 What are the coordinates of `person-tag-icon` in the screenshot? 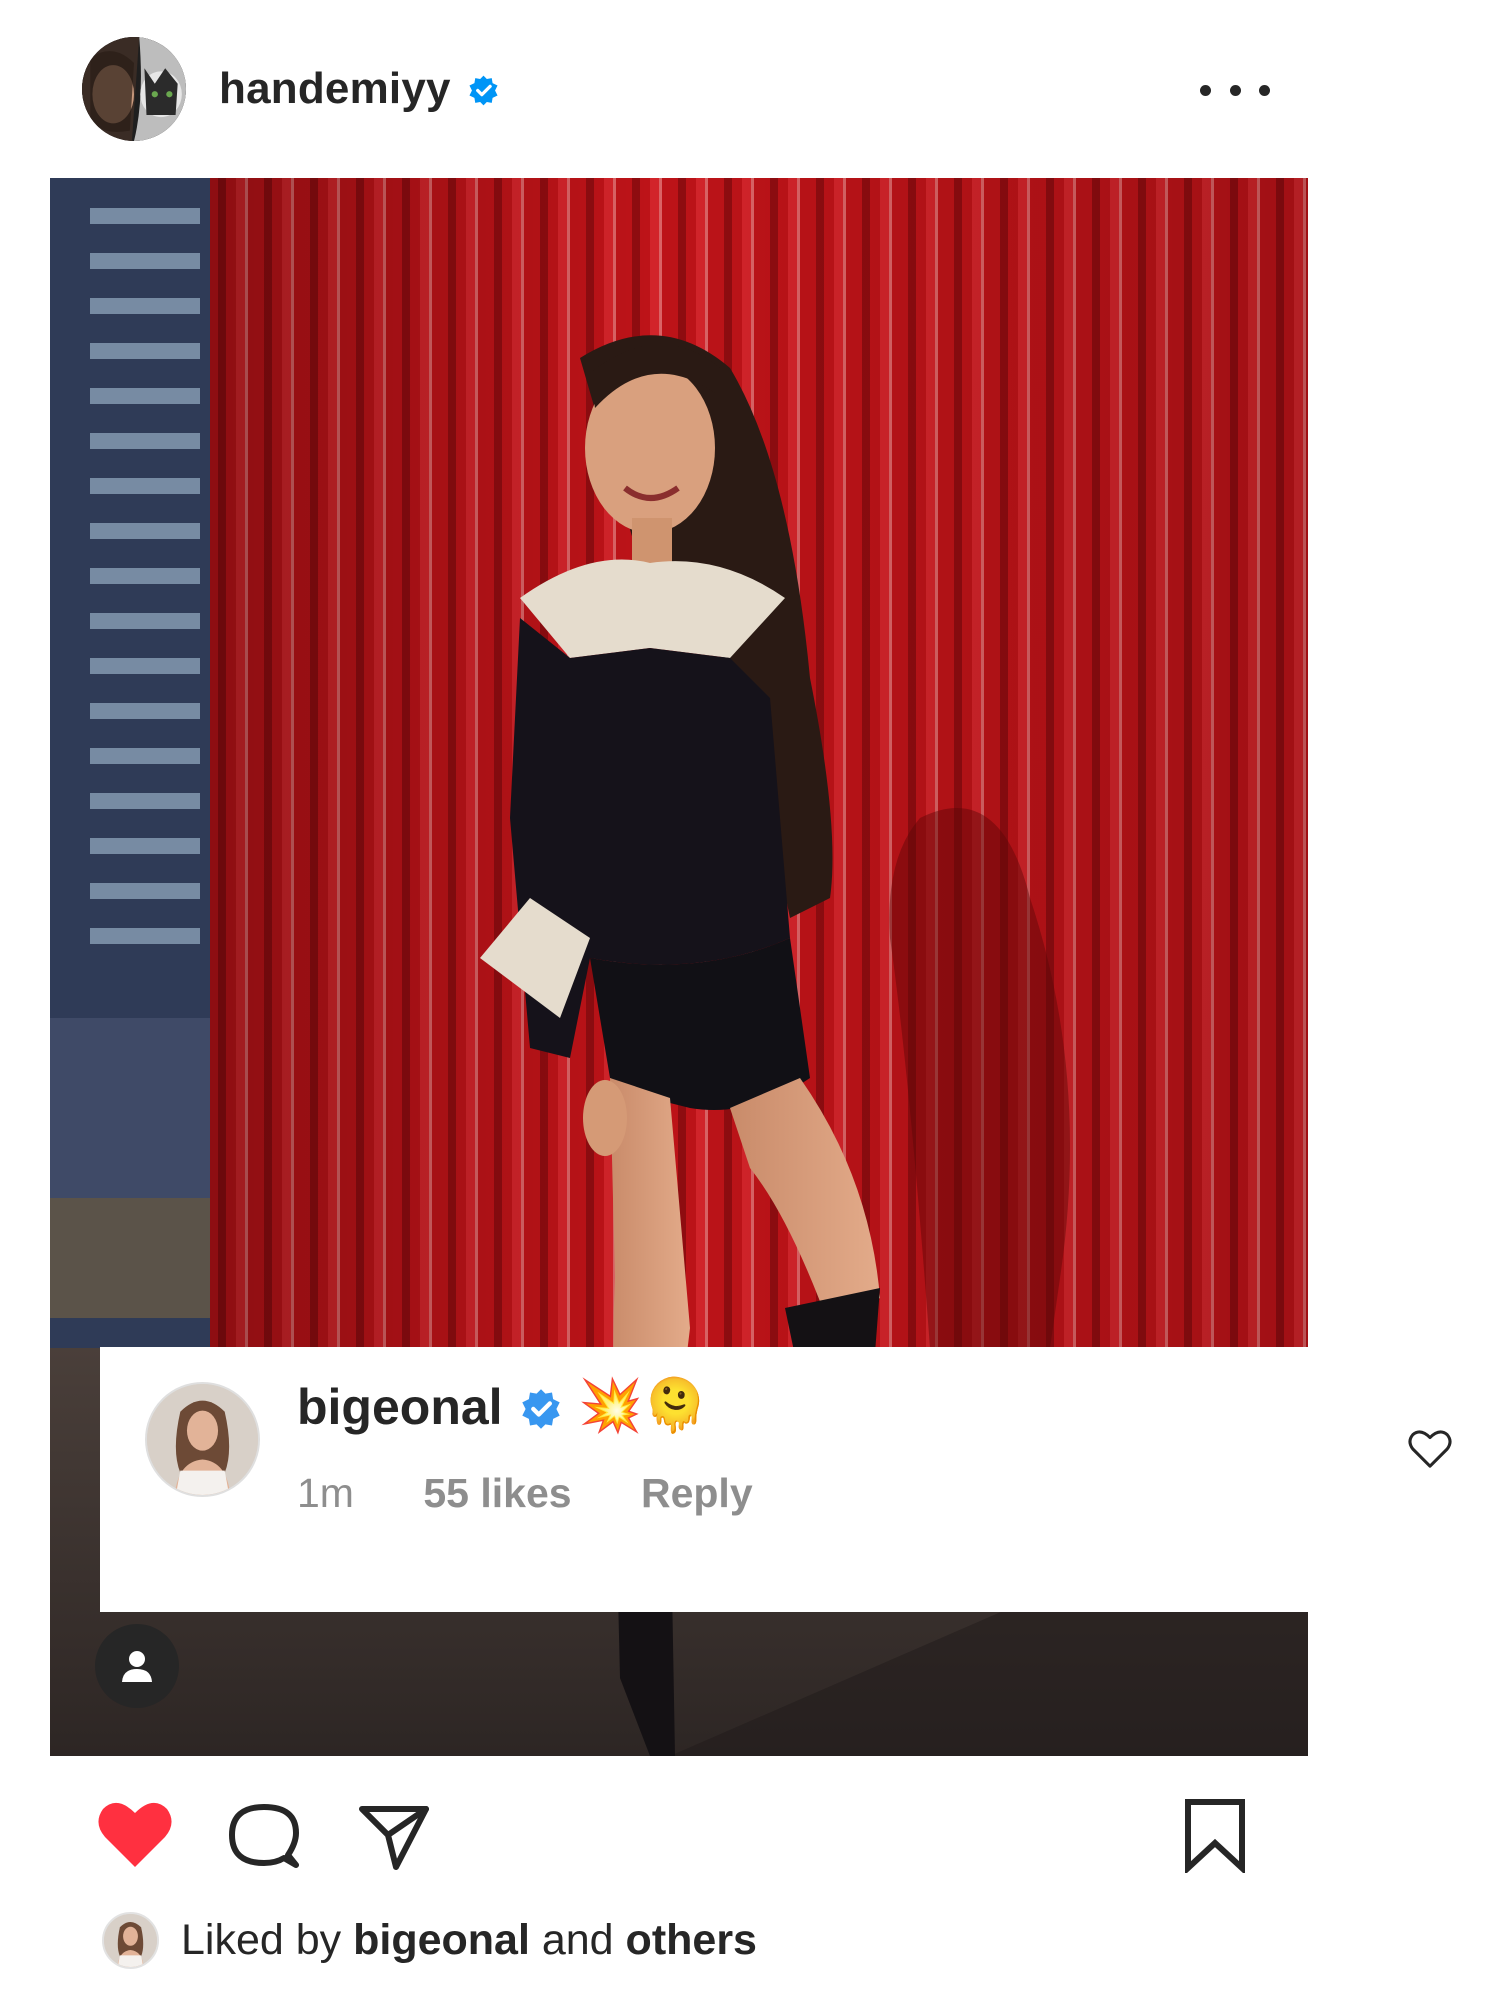 It's located at (137, 1666).